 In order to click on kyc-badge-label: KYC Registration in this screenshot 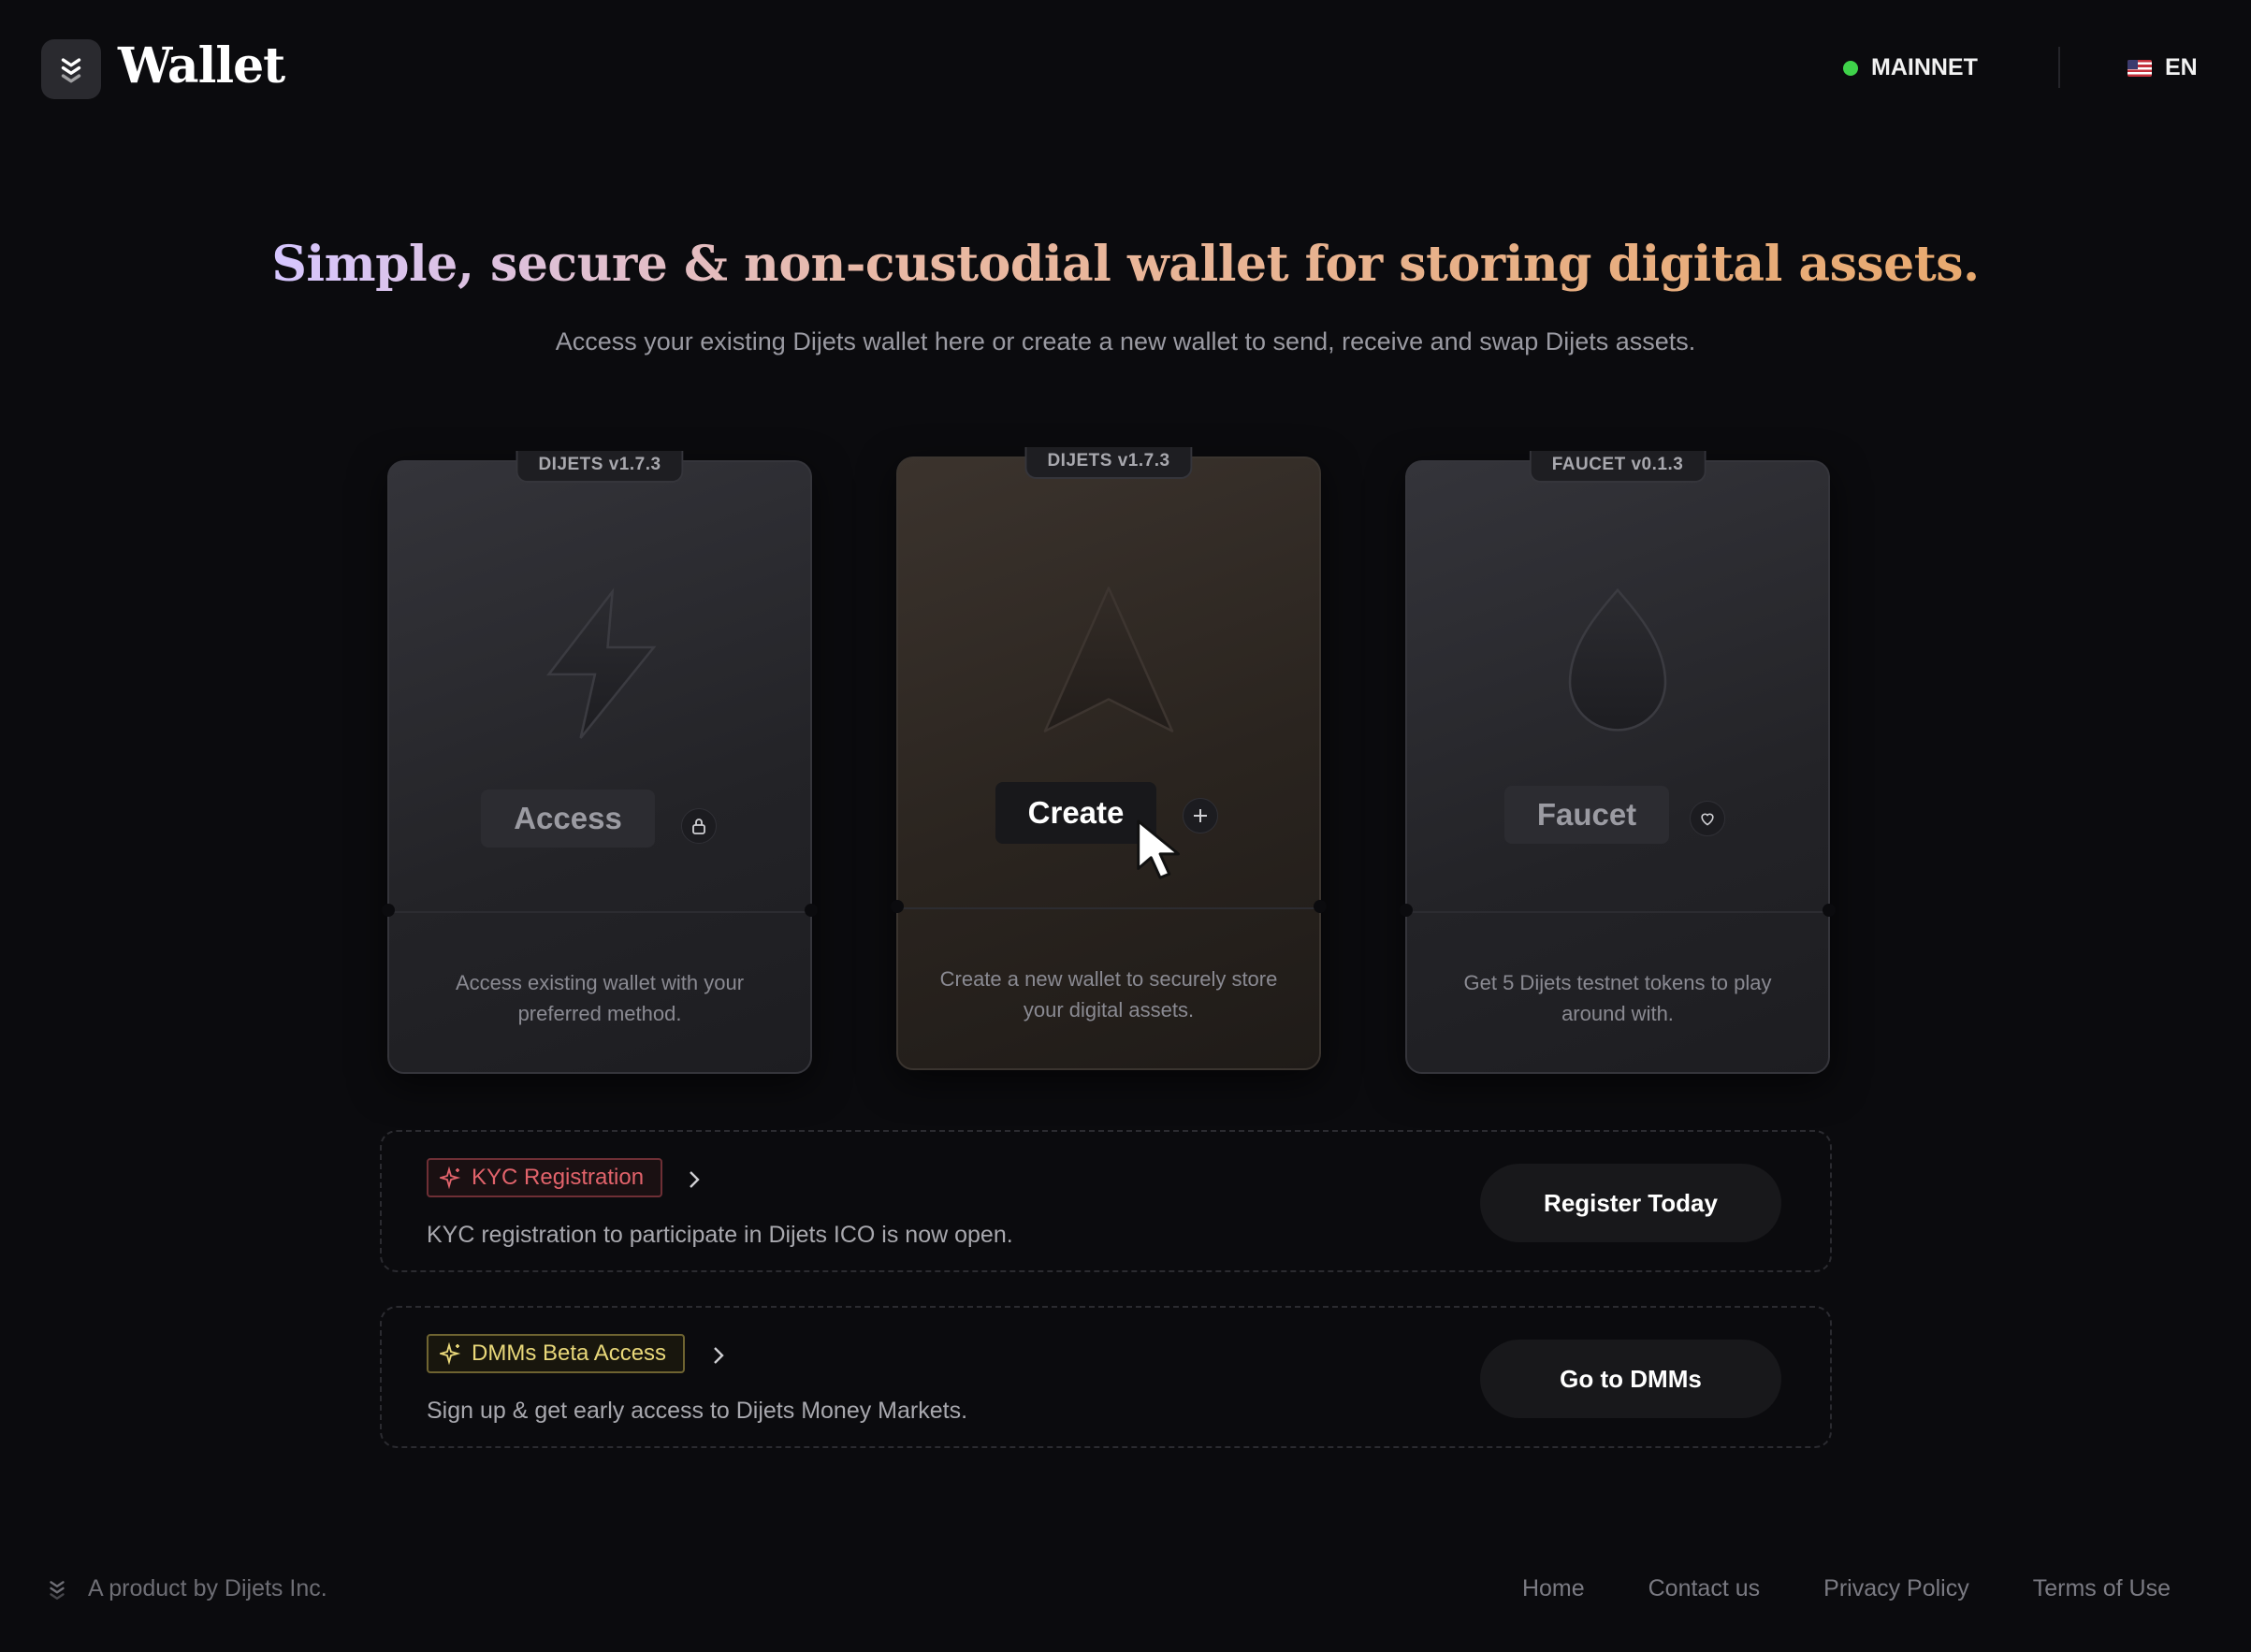, I will do `click(558, 1177)`.